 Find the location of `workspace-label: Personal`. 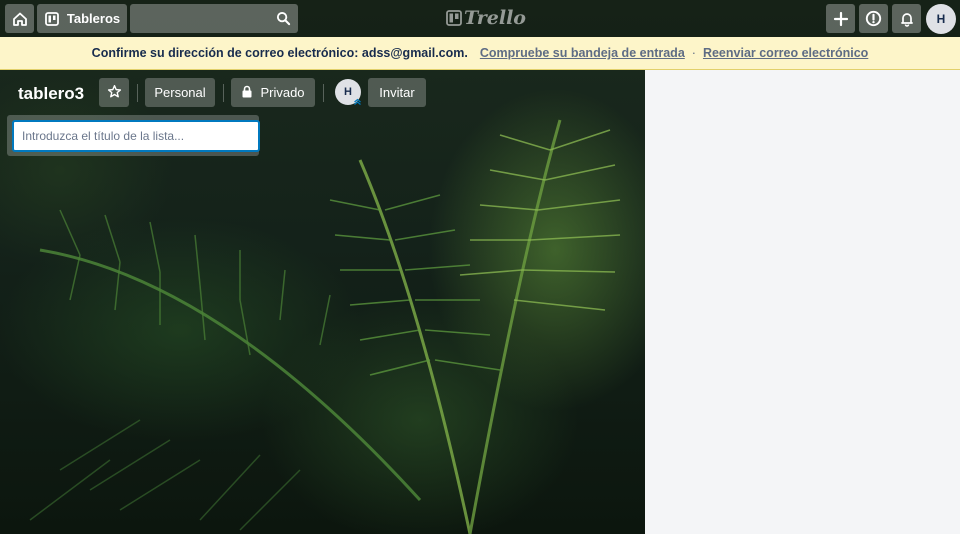

workspace-label: Personal is located at coordinates (180, 92).